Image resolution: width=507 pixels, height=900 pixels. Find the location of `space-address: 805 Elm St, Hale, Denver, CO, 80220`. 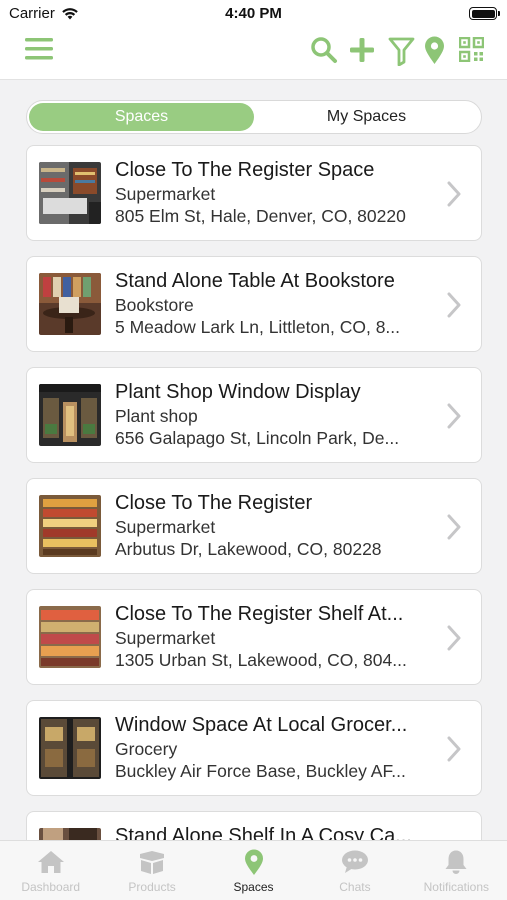

space-address: 805 Elm St, Hale, Denver, CO, 80220 is located at coordinates (260, 216).